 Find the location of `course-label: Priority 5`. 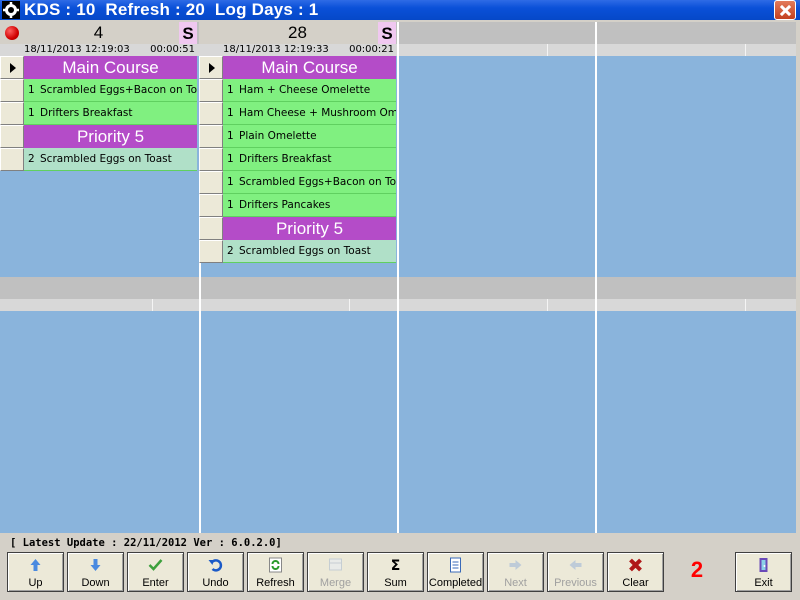

course-label: Priority 5 is located at coordinates (110, 136).